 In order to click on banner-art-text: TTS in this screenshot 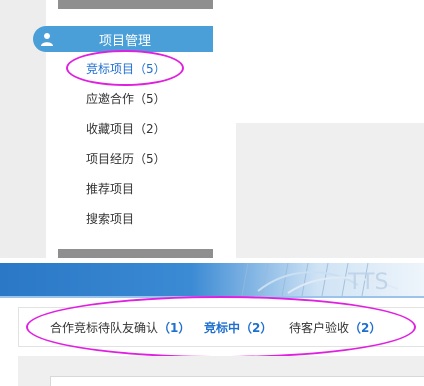, I will do `click(367, 282)`.